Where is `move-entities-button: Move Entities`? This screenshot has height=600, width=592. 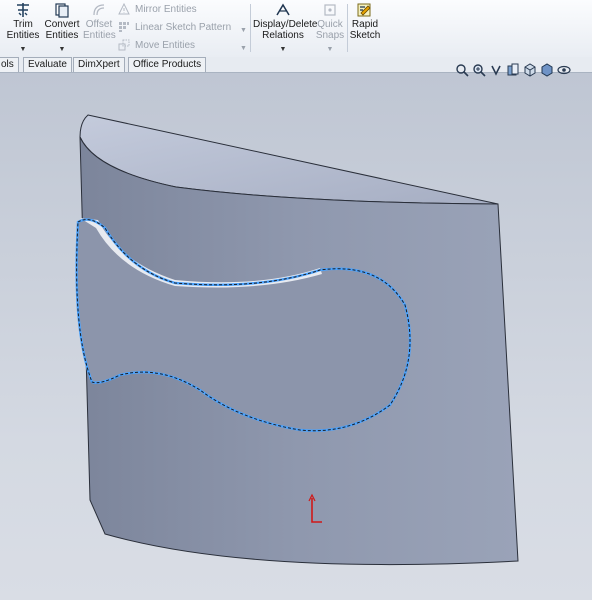
move-entities-button: Move Entities is located at coordinates (156, 46).